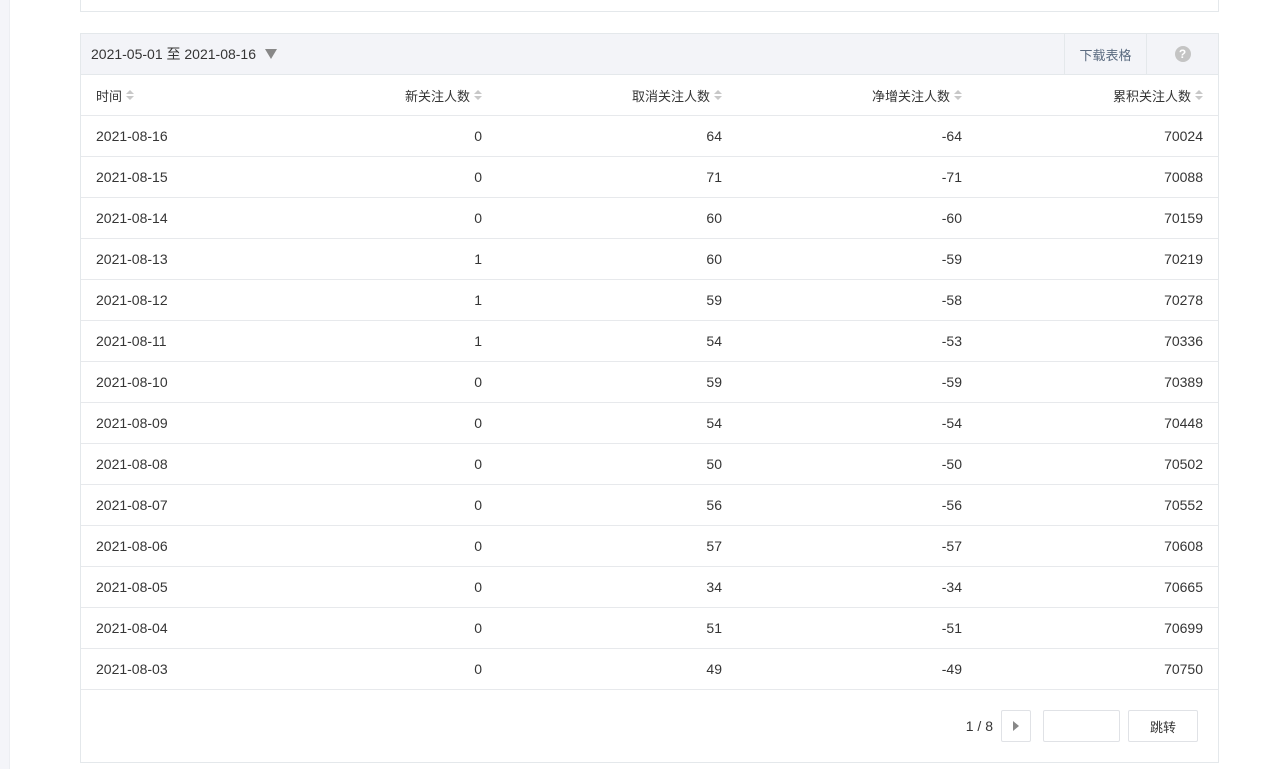 This screenshot has width=1270, height=769. What do you see at coordinates (714, 177) in the screenshot?
I see `table-cell: 71` at bounding box center [714, 177].